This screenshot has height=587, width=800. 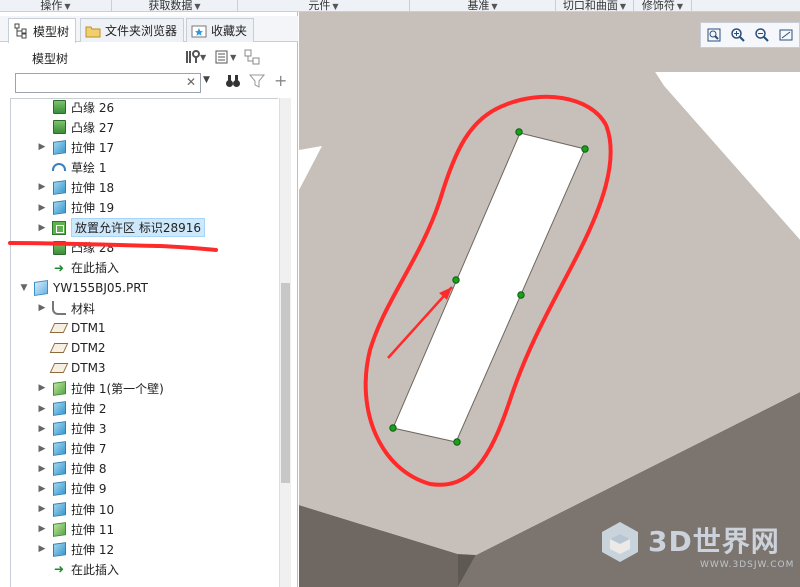 What do you see at coordinates (59, 167) in the screenshot?
I see `sketch-icon` at bounding box center [59, 167].